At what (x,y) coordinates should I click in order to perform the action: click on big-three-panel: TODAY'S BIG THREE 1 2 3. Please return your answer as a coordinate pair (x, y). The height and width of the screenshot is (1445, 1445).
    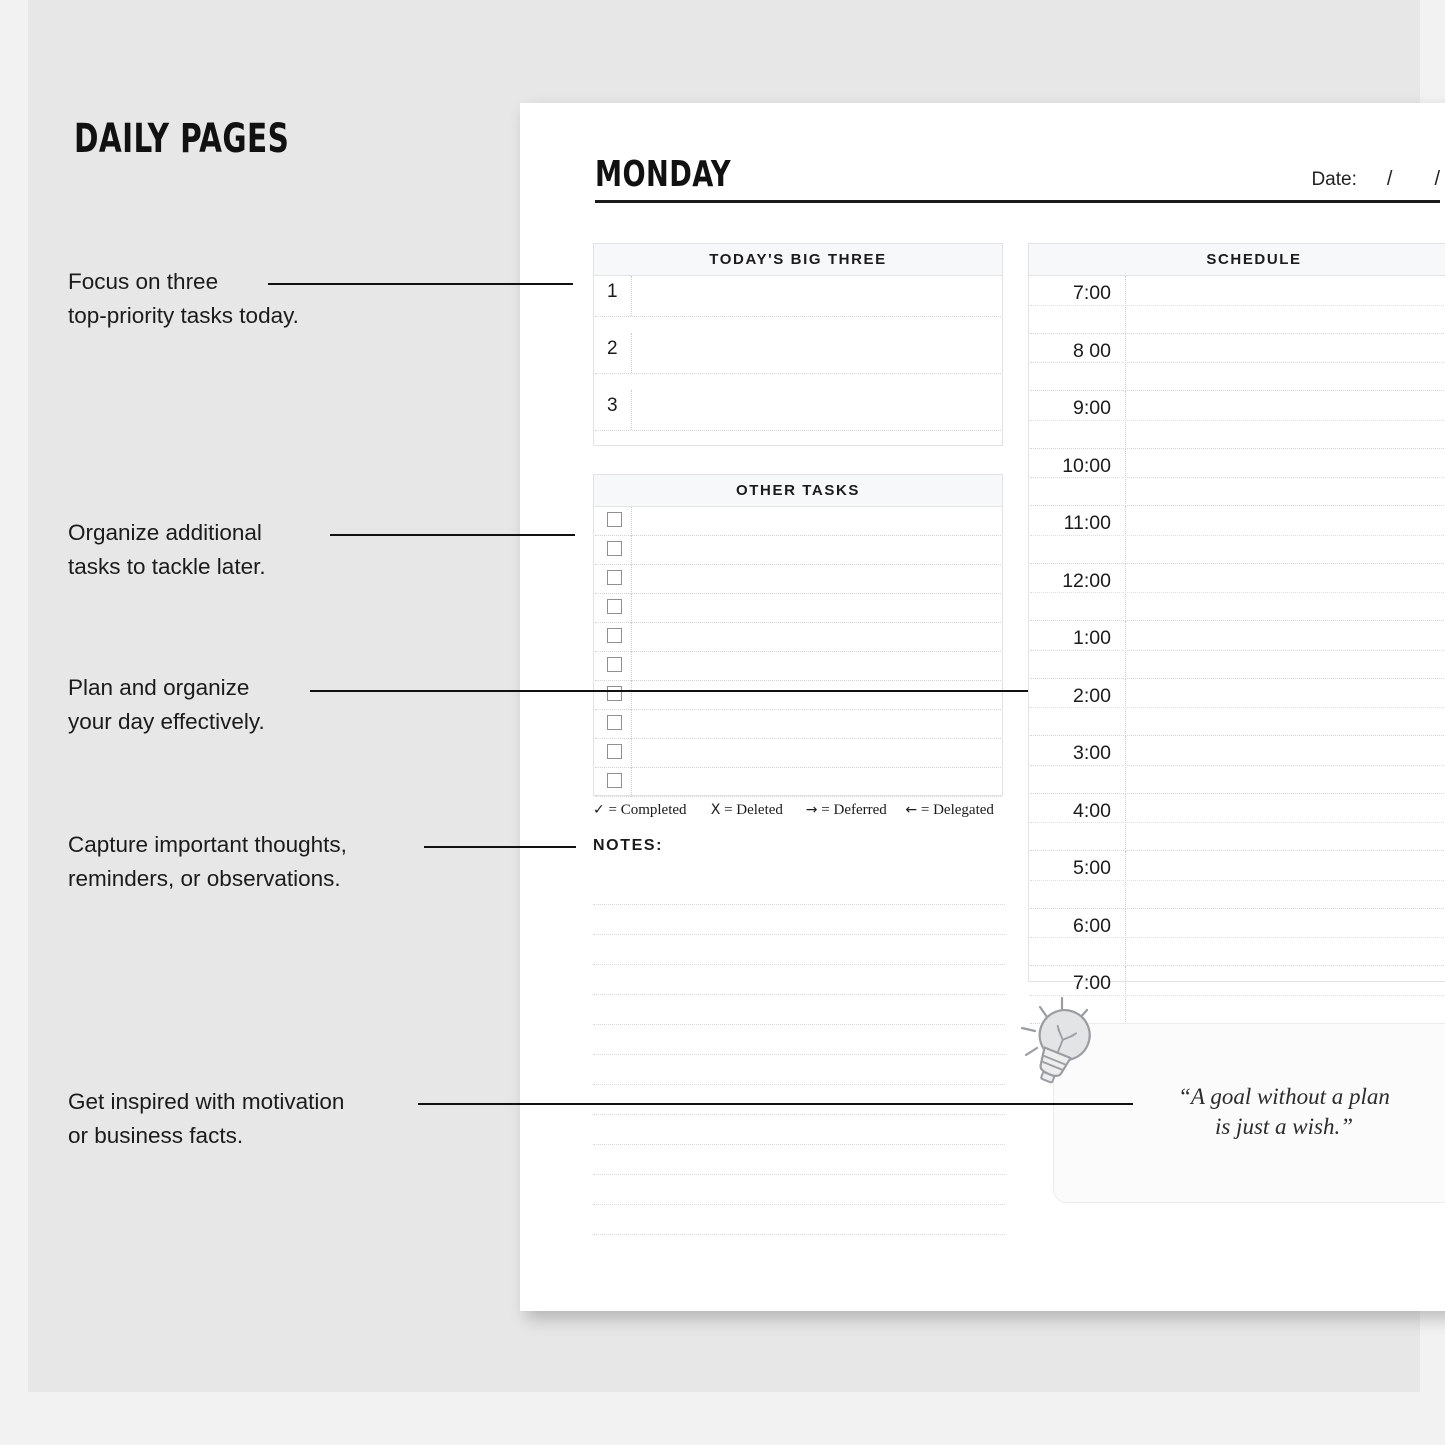
    Looking at the image, I should click on (798, 344).